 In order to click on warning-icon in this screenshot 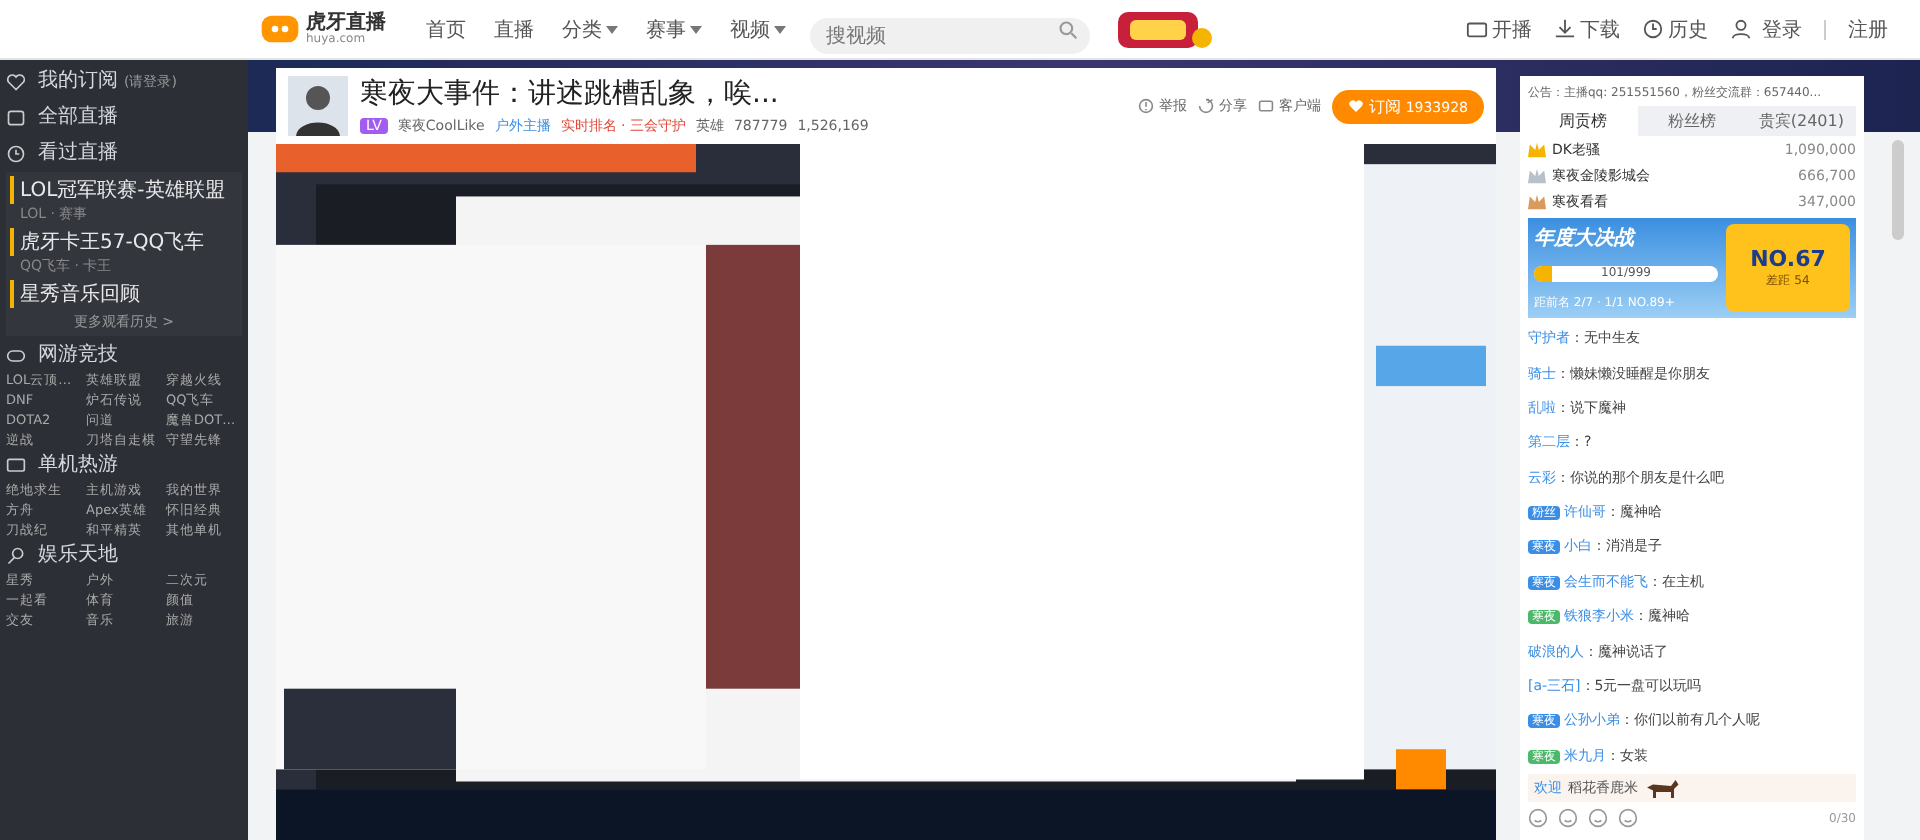, I will do `click(1146, 106)`.